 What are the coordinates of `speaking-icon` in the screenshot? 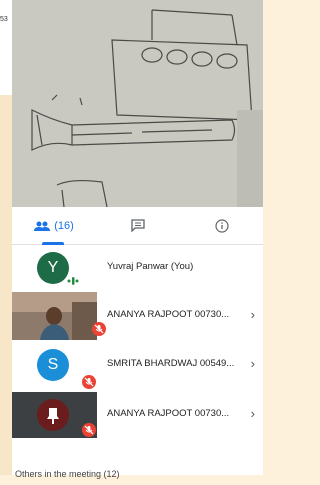 It's located at (73, 281).